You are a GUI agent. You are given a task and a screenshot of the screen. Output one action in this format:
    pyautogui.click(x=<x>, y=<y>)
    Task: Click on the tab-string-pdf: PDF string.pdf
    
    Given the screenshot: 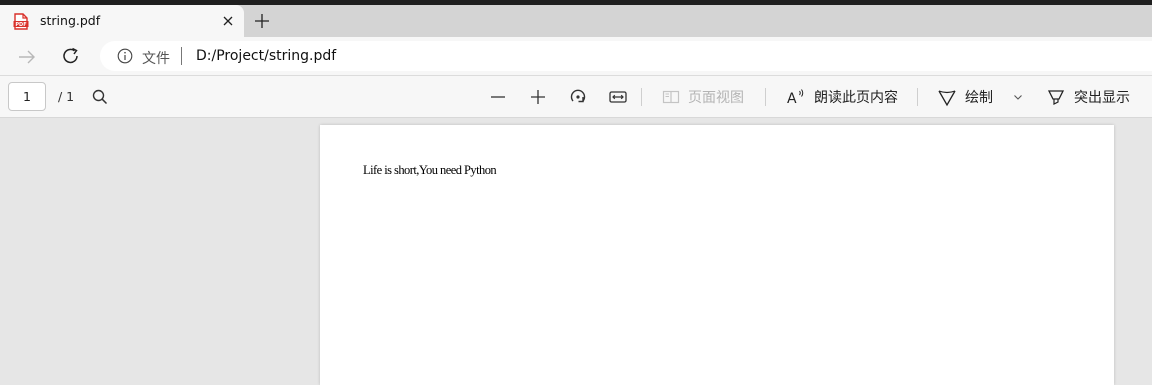 What is the action you would take?
    pyautogui.click(x=122, y=21)
    